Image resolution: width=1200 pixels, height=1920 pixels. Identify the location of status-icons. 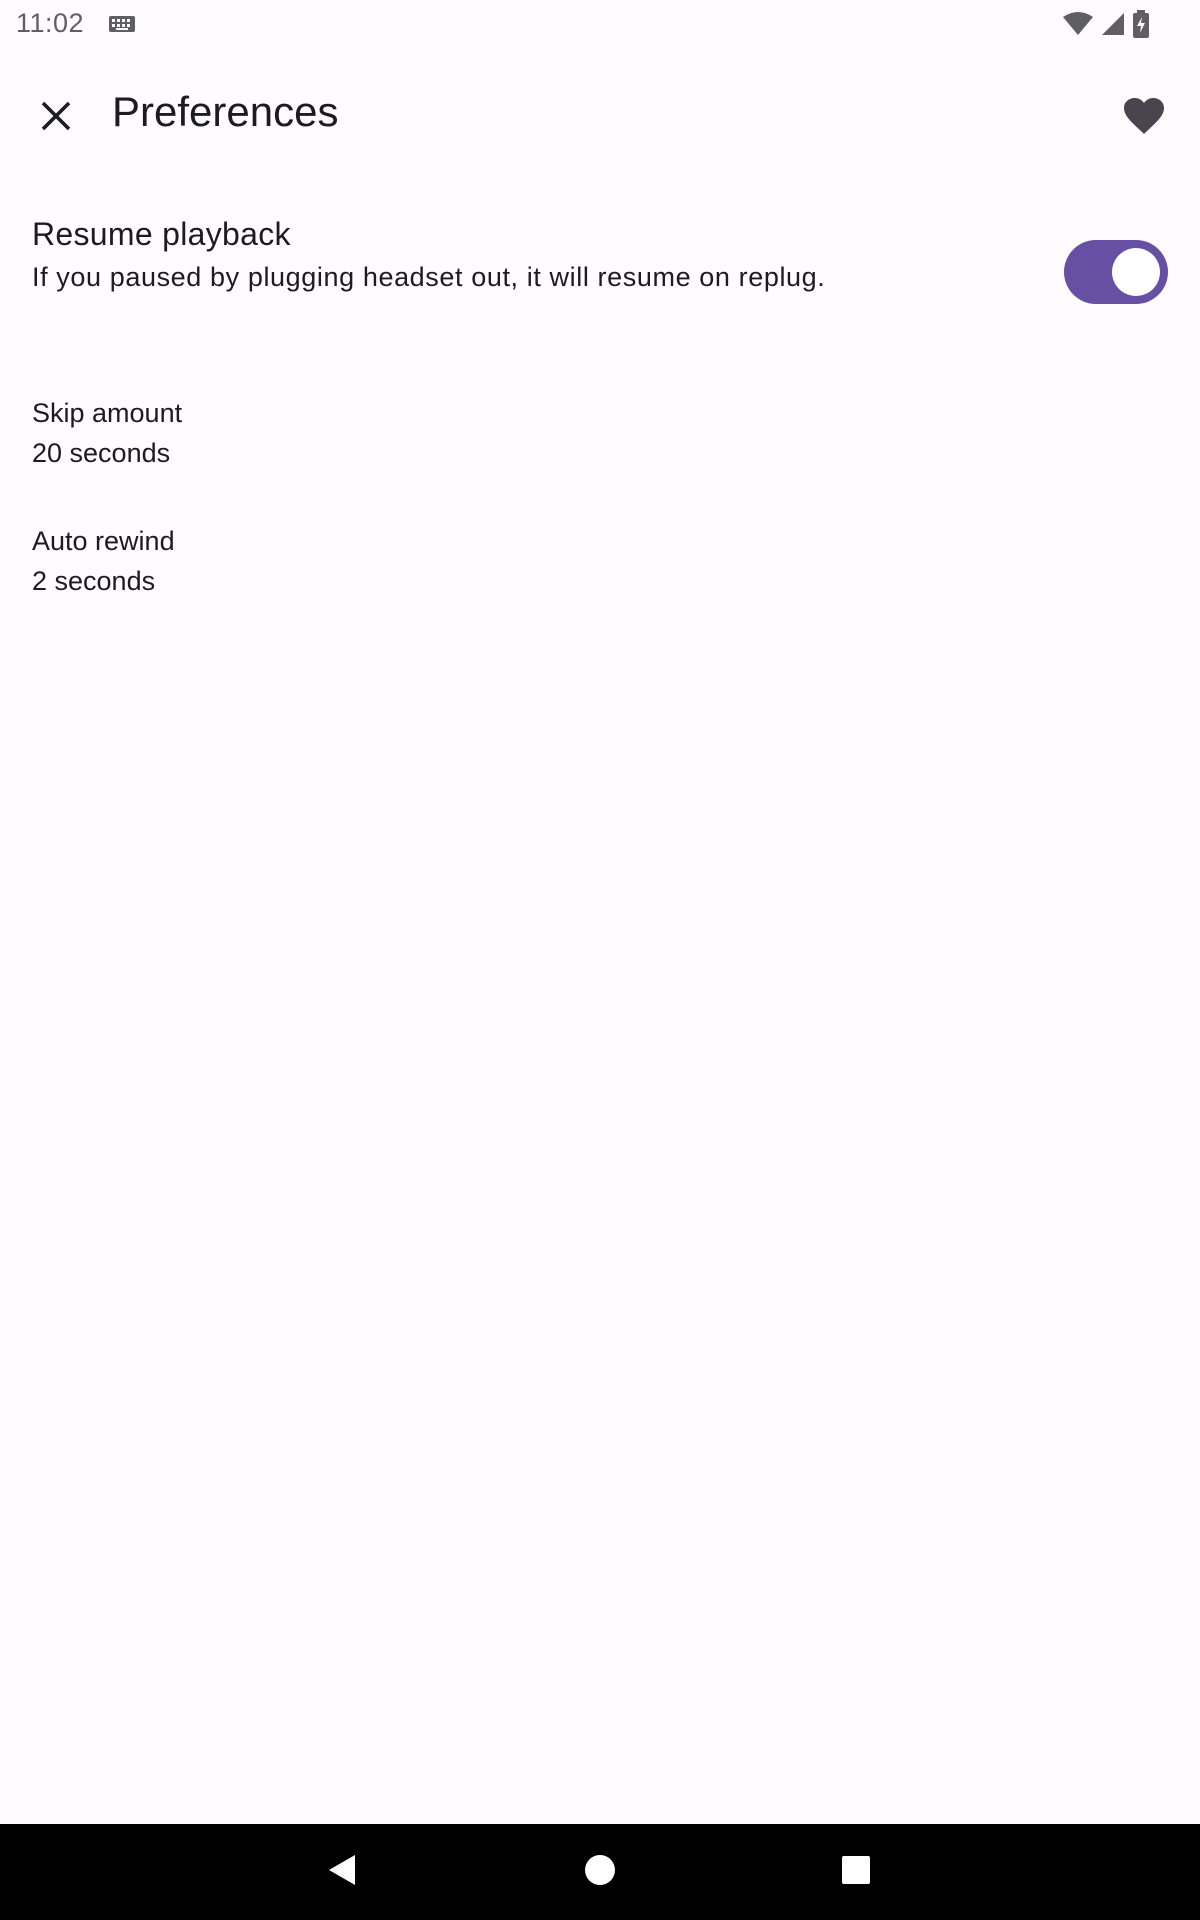
(1106, 26).